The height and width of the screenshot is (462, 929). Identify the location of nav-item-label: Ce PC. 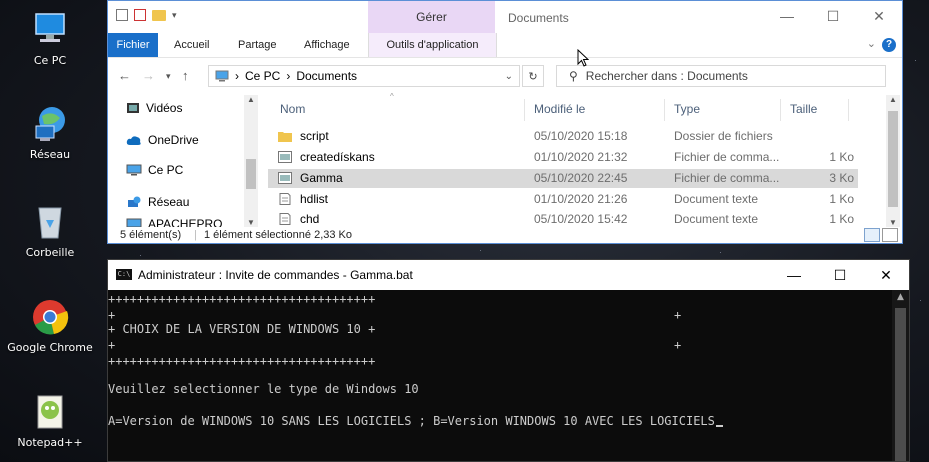
(166, 170).